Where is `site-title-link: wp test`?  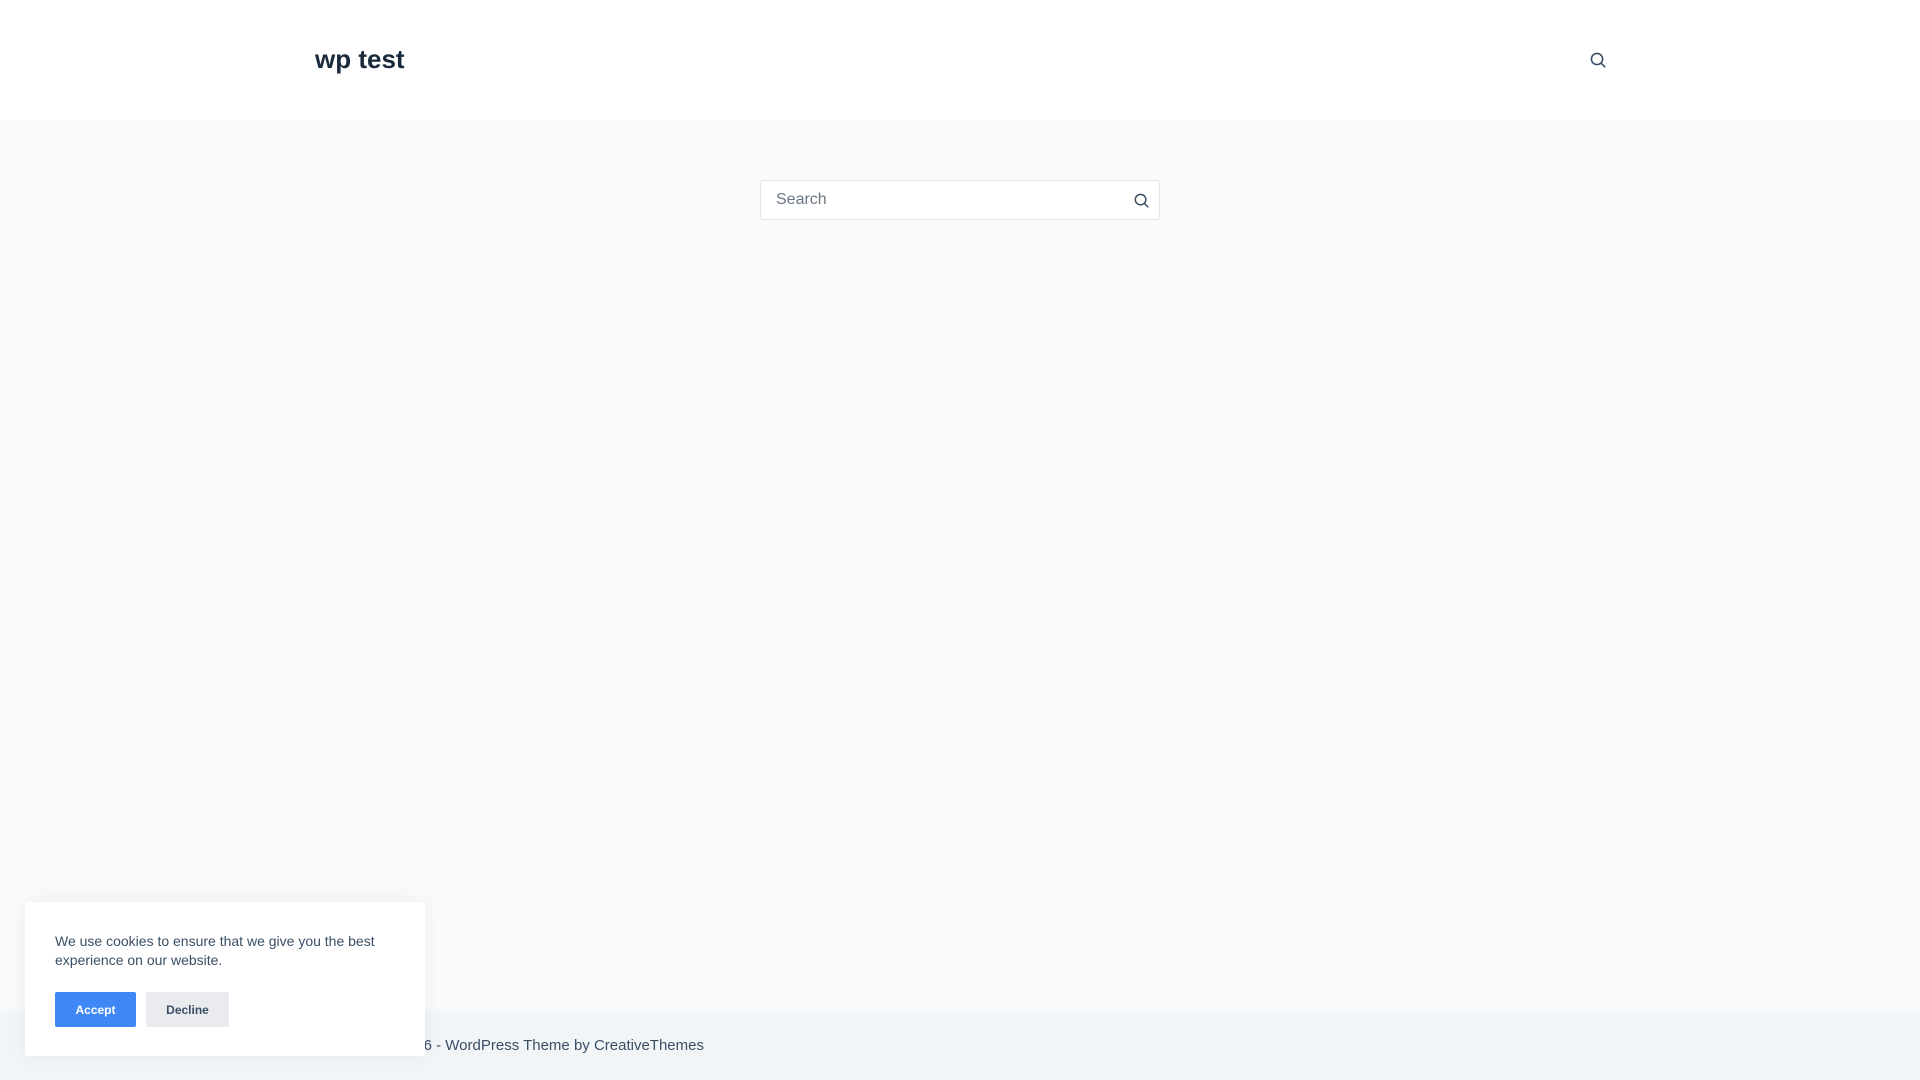
site-title-link: wp test is located at coordinates (360, 59).